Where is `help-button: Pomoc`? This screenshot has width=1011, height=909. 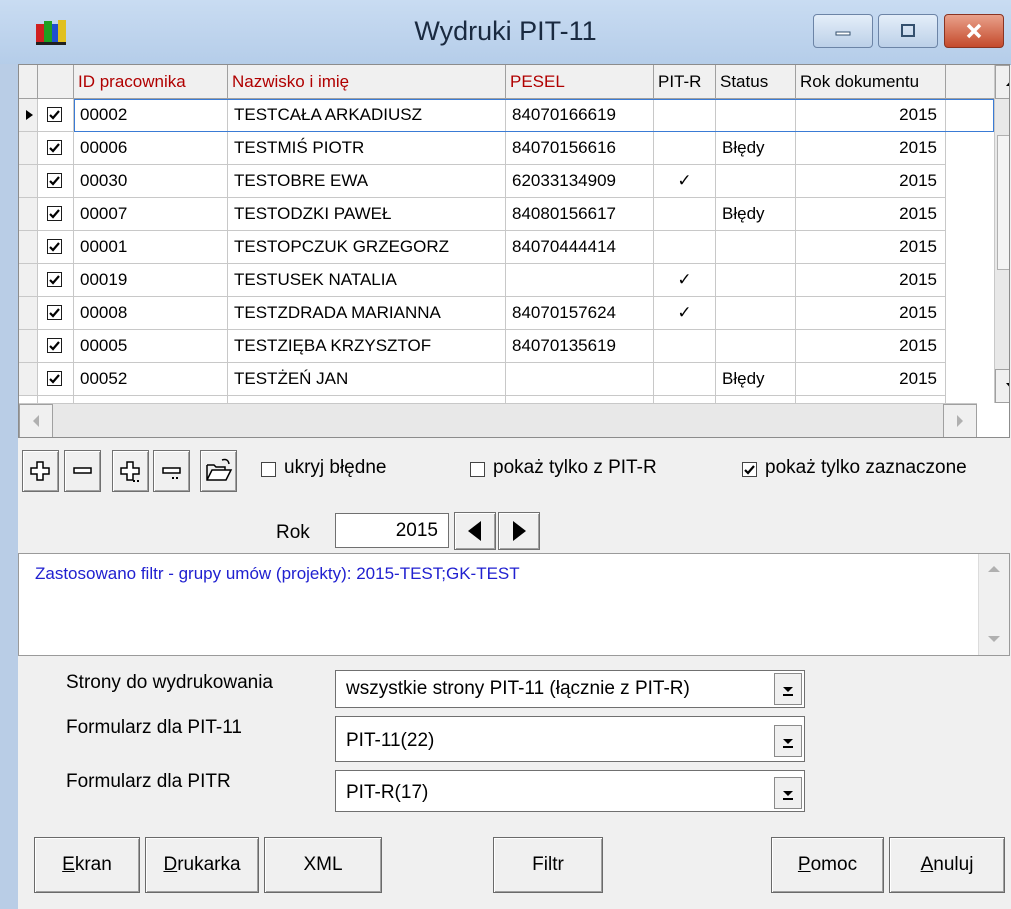
help-button: Pomoc is located at coordinates (827, 865).